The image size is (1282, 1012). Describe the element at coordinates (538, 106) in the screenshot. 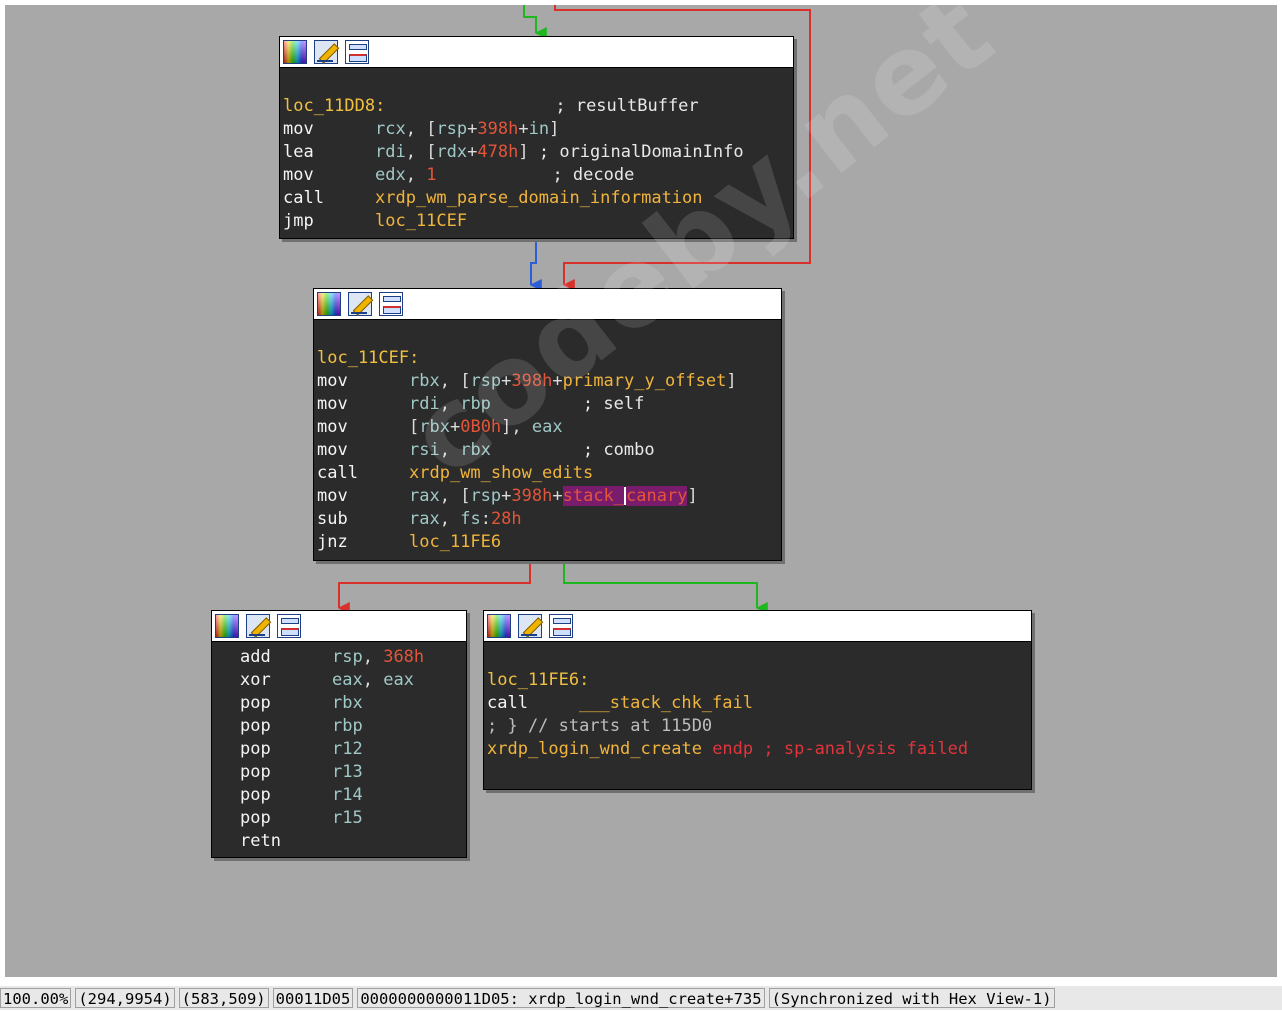

I see `asm-line-label: loc_11DD8: ; resultBuffer` at that location.